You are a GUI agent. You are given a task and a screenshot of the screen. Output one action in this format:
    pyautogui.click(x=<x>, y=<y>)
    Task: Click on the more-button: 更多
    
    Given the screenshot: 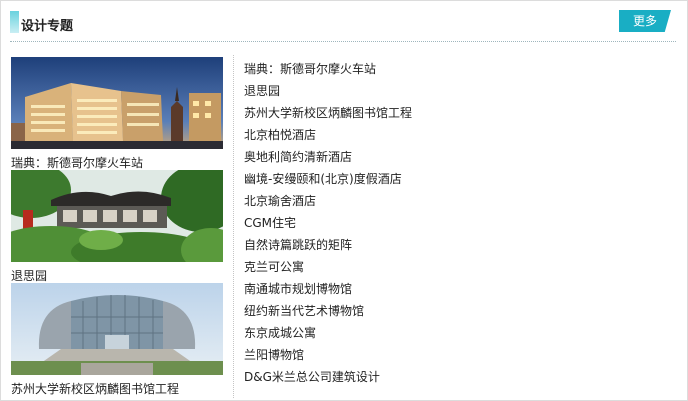 What is the action you would take?
    pyautogui.click(x=645, y=21)
    